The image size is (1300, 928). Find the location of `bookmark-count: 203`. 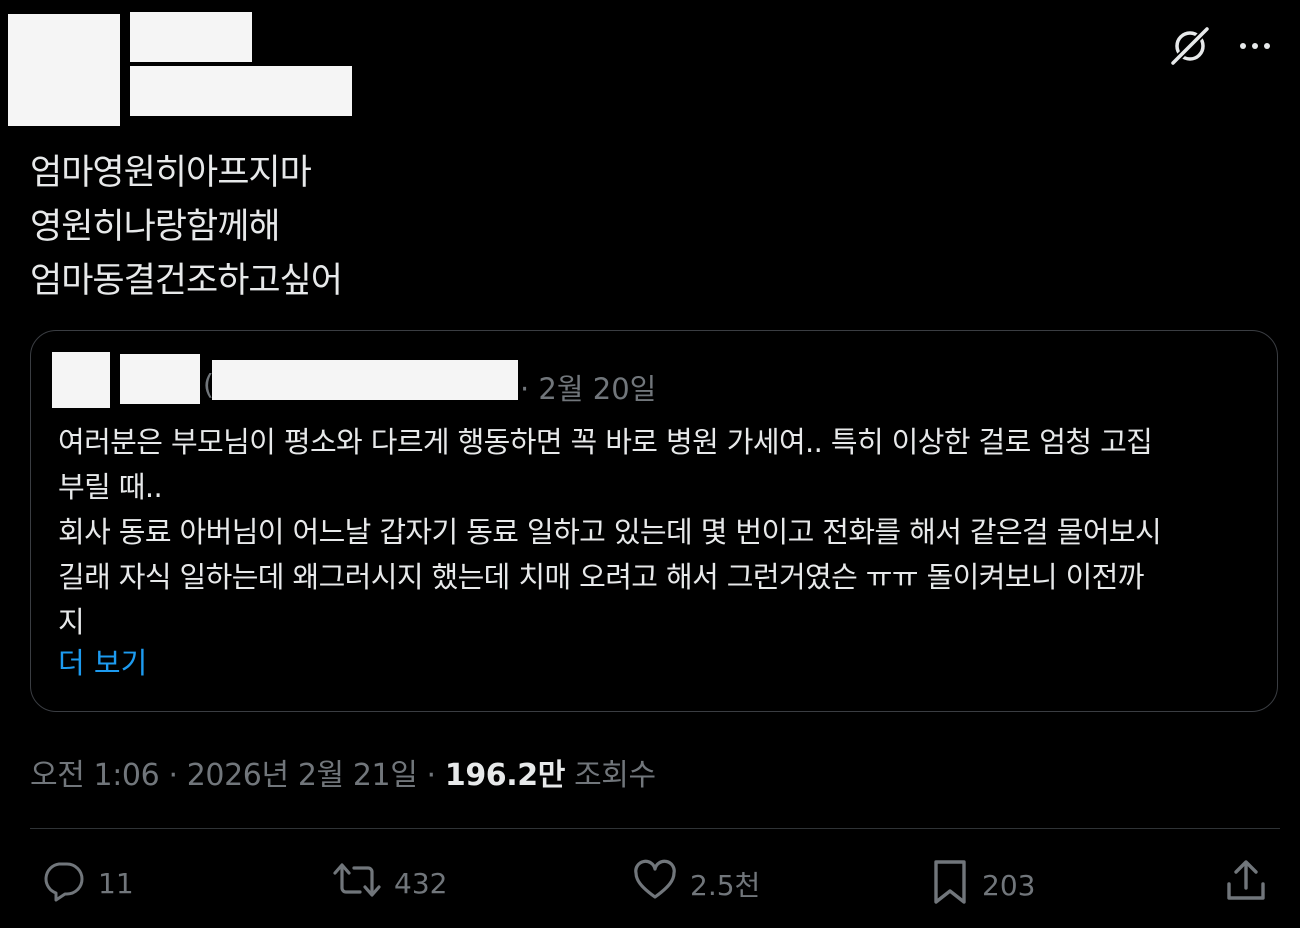

bookmark-count: 203 is located at coordinates (1009, 885).